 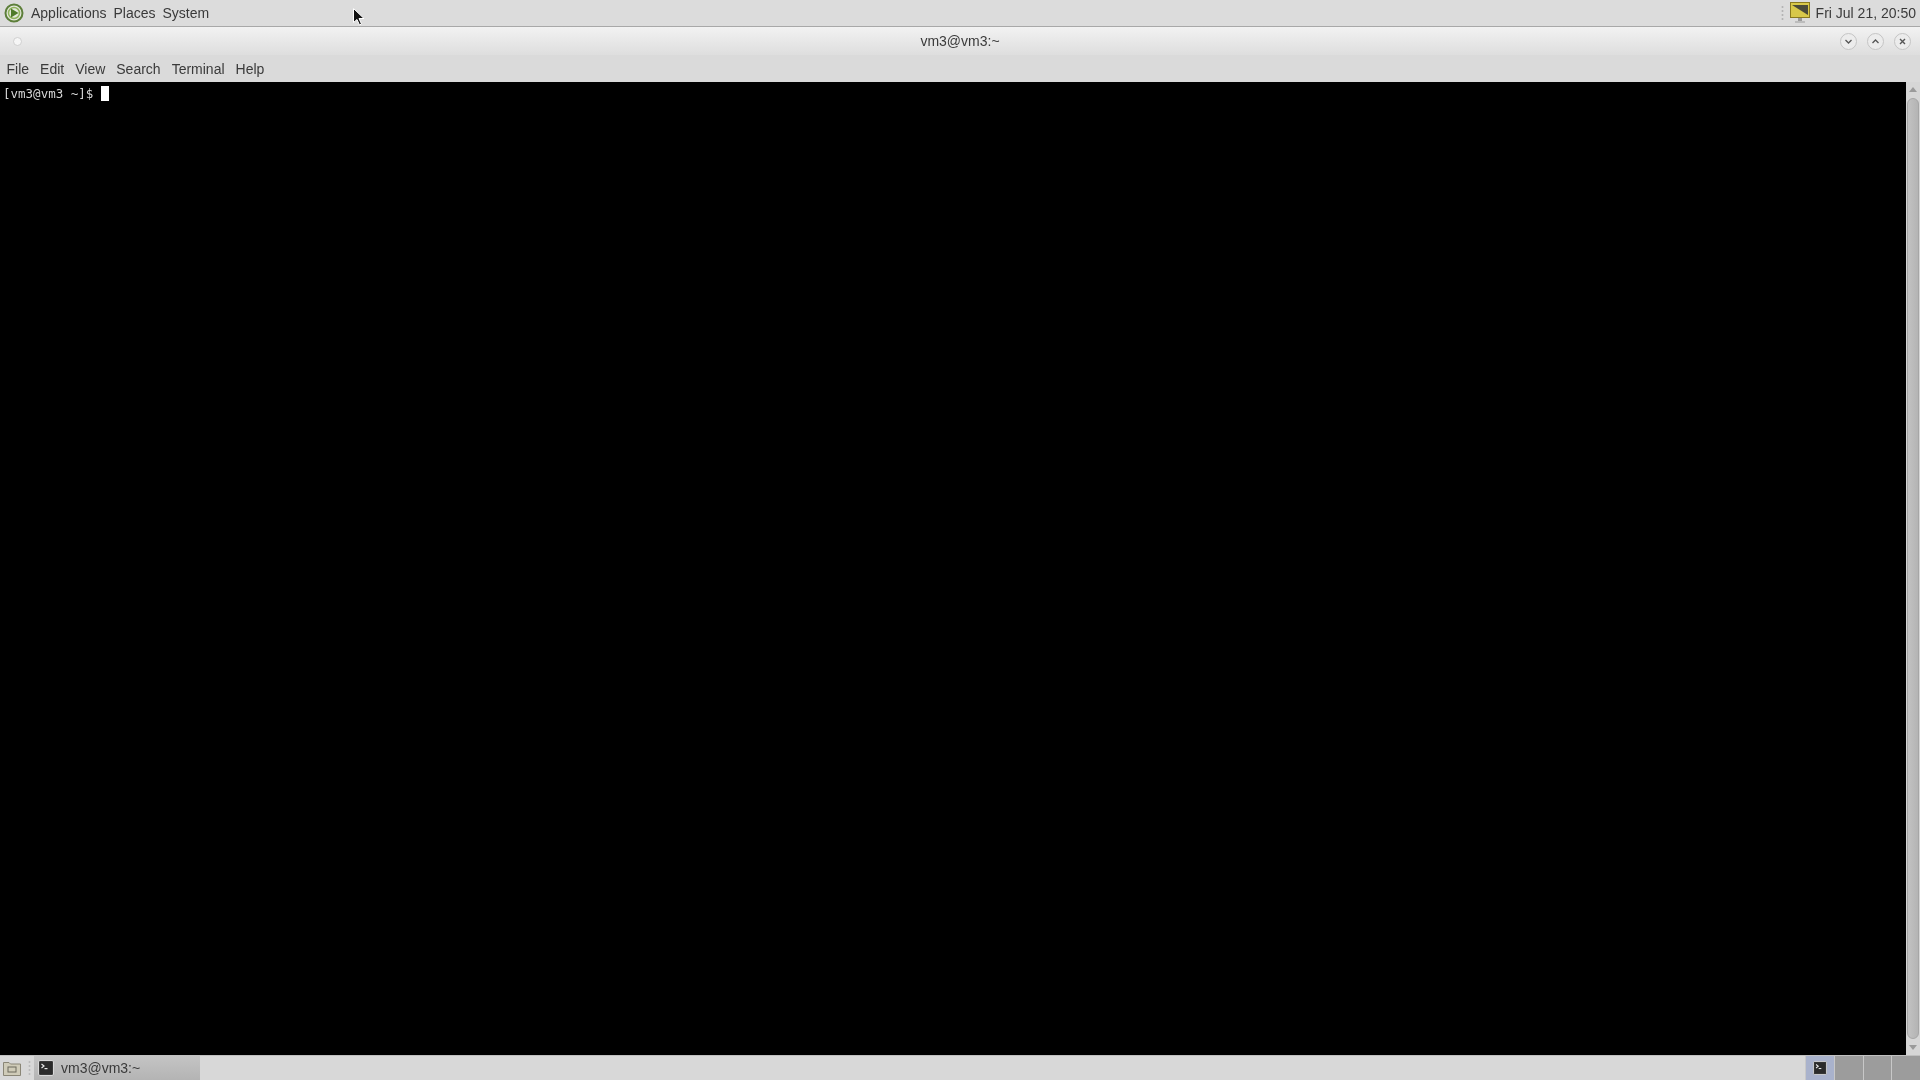 What do you see at coordinates (1848, 41) in the screenshot?
I see `minimize-icon` at bounding box center [1848, 41].